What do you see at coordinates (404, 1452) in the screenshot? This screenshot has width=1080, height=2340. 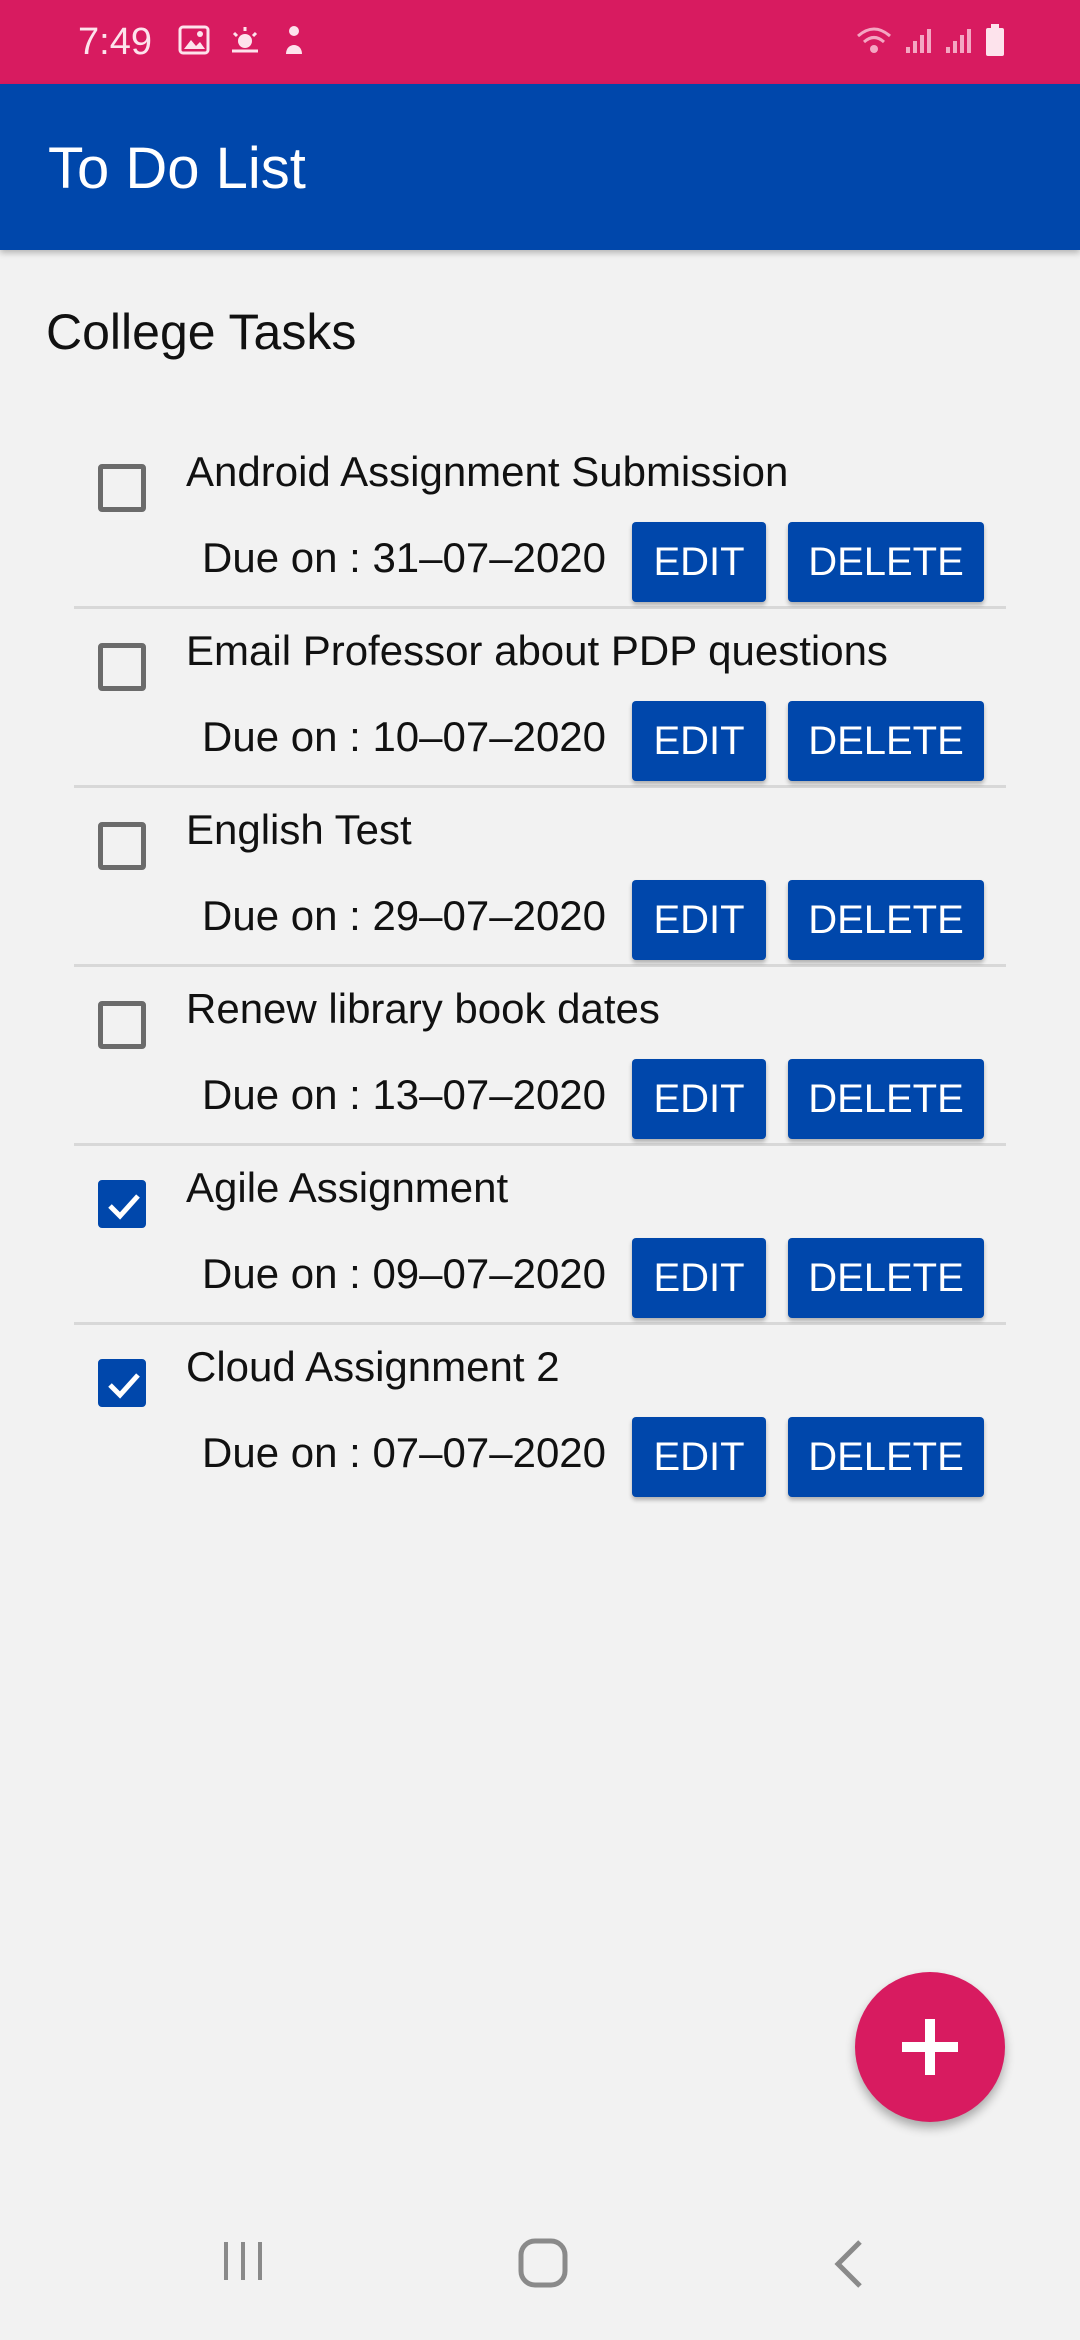 I see `task-due-date: Due on : 07–07–2020` at bounding box center [404, 1452].